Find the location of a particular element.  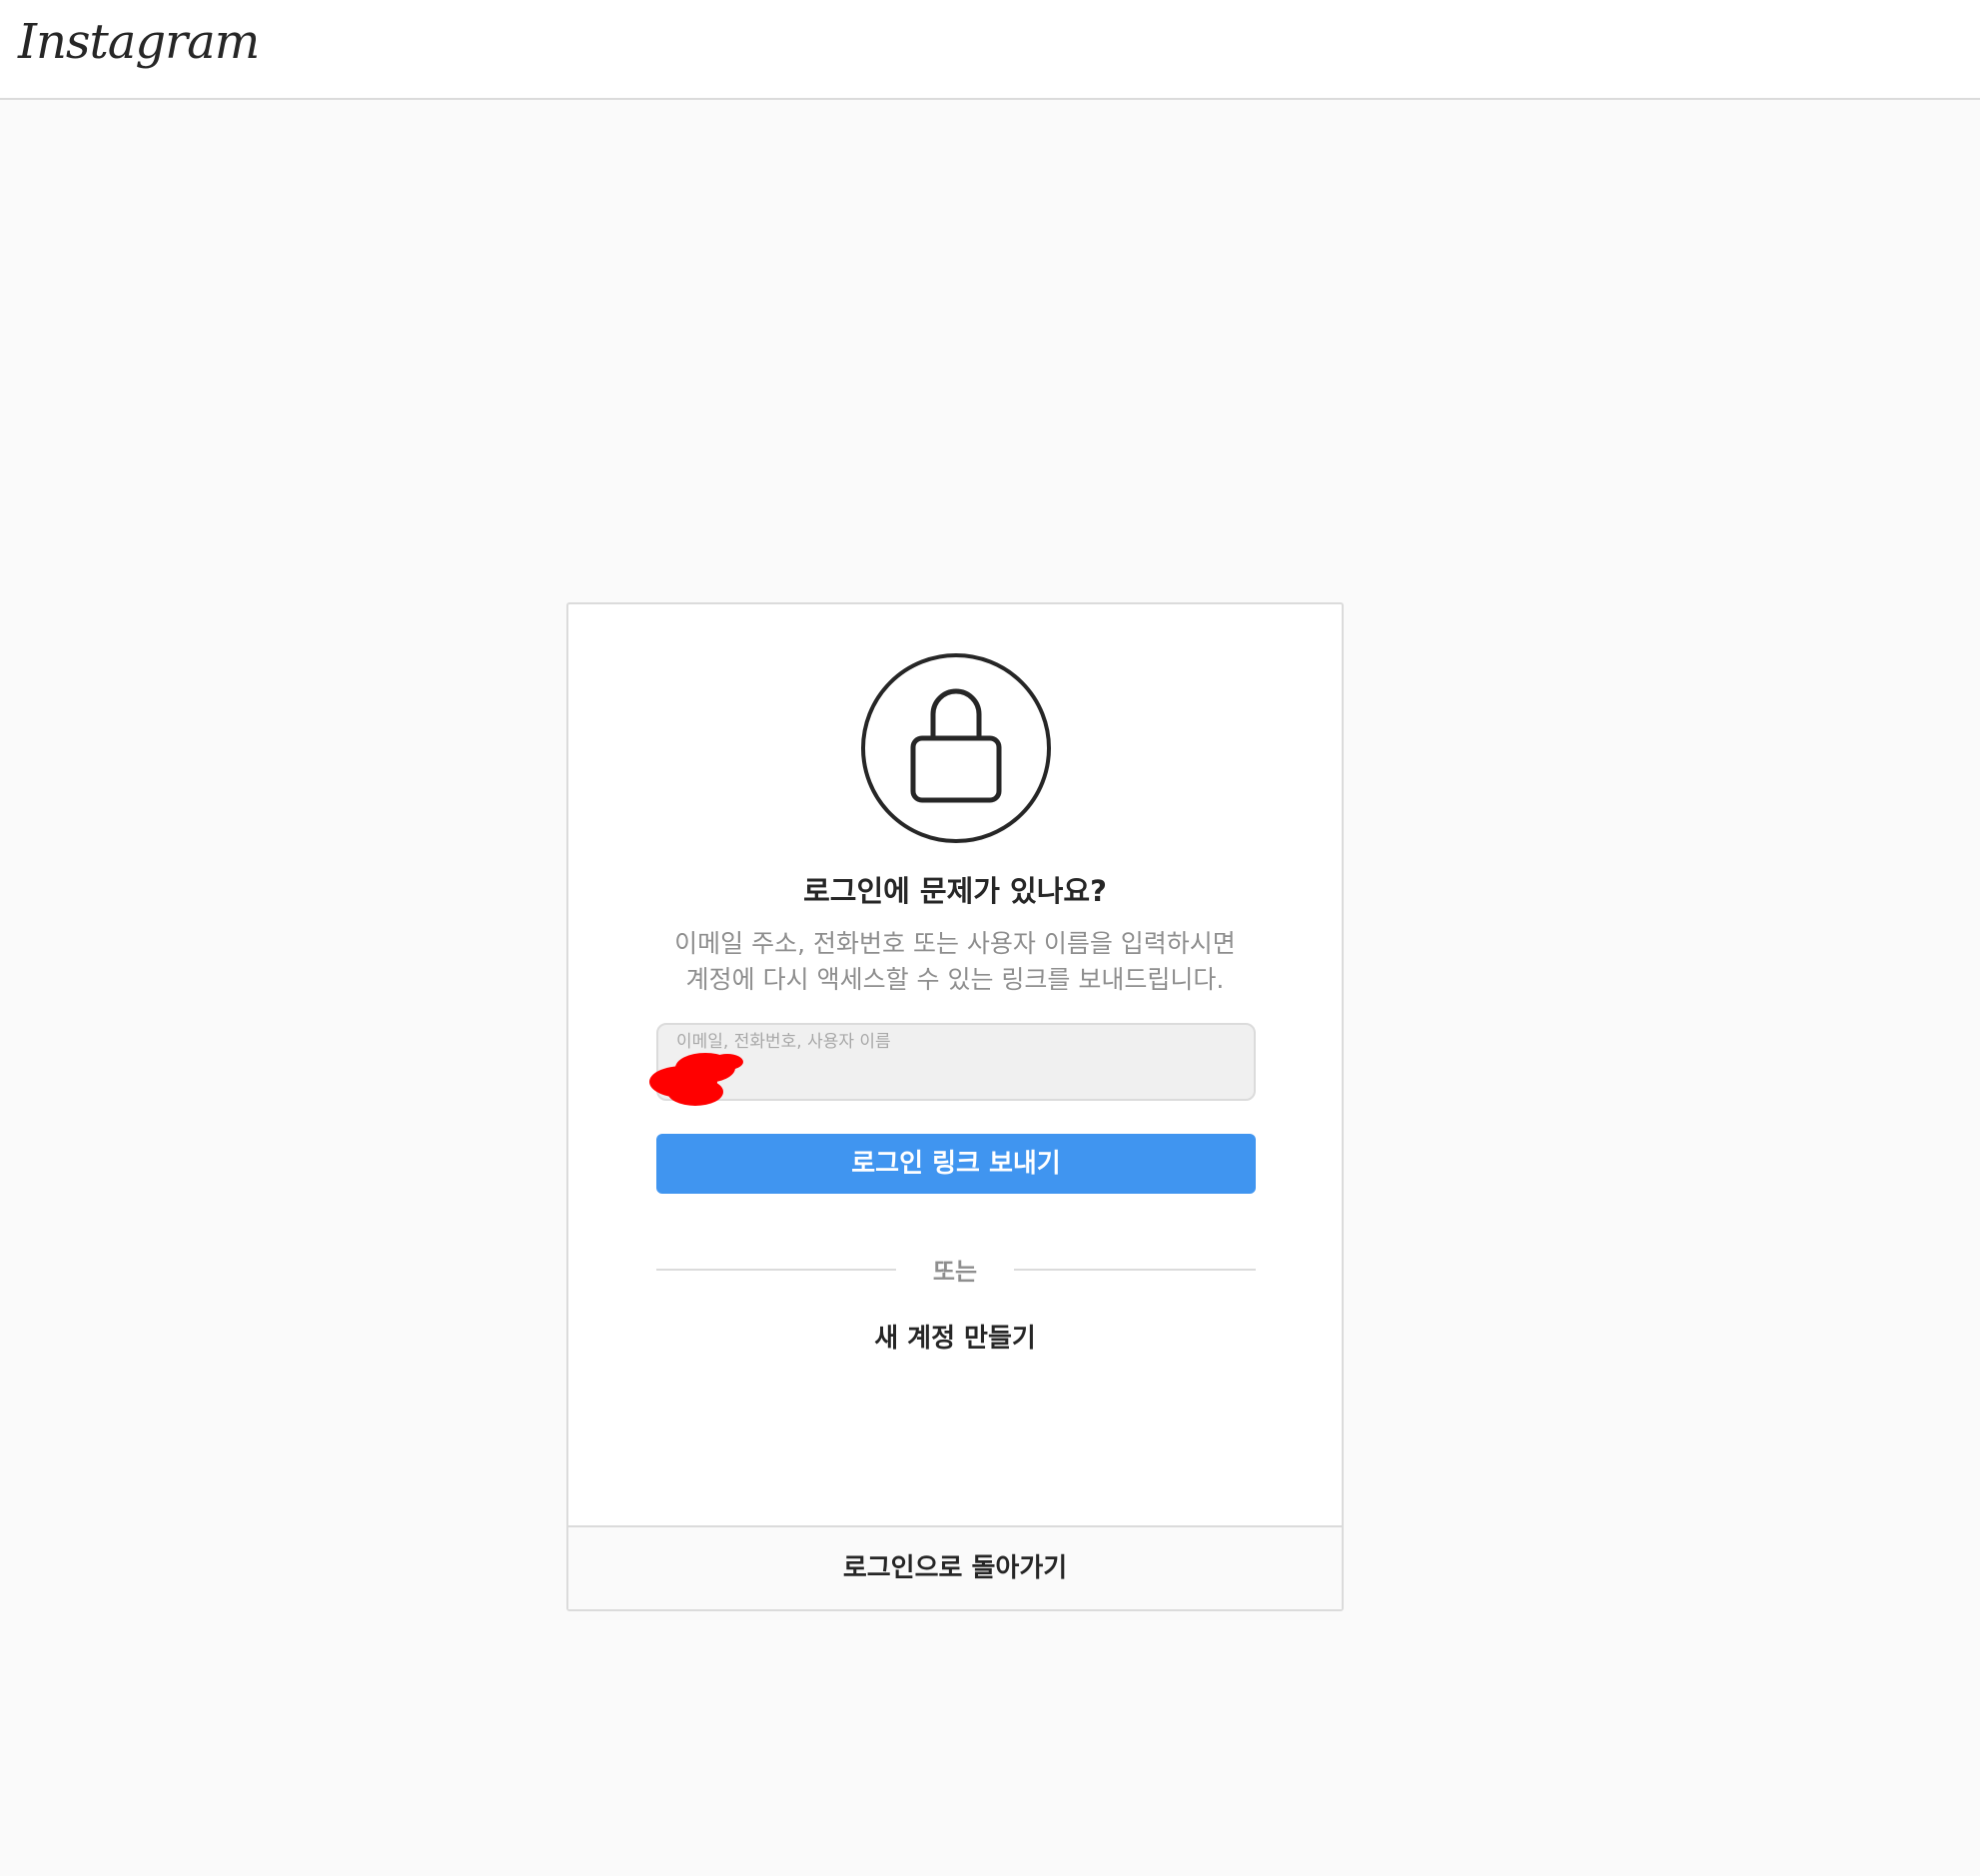

lock-icon is located at coordinates (956, 748).